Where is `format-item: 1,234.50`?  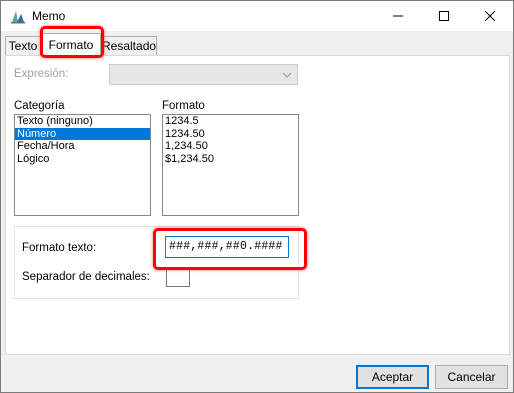
format-item: 1,234.50 is located at coordinates (230, 146).